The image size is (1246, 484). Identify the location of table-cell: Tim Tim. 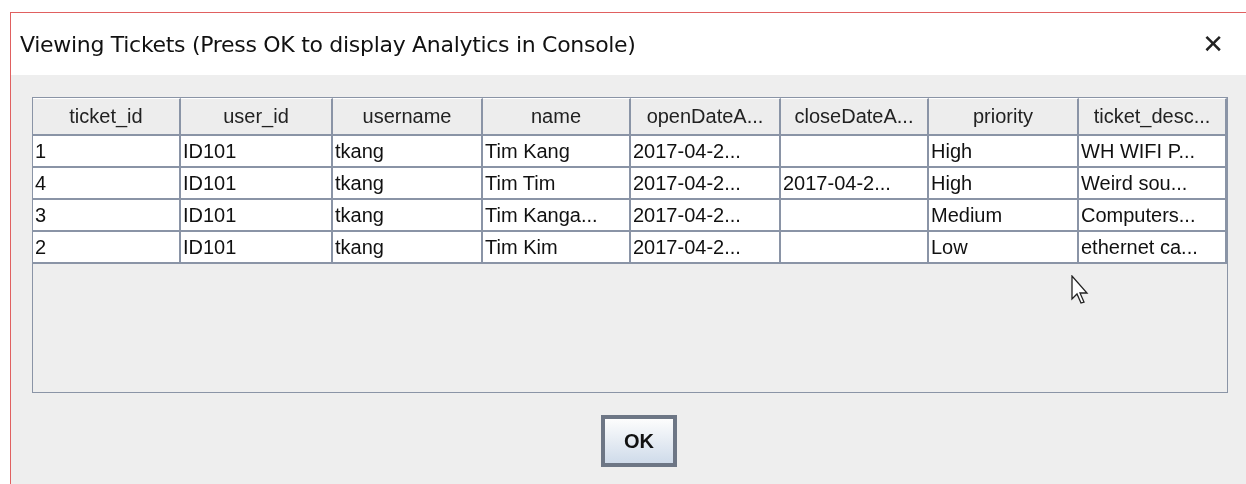
(557, 184).